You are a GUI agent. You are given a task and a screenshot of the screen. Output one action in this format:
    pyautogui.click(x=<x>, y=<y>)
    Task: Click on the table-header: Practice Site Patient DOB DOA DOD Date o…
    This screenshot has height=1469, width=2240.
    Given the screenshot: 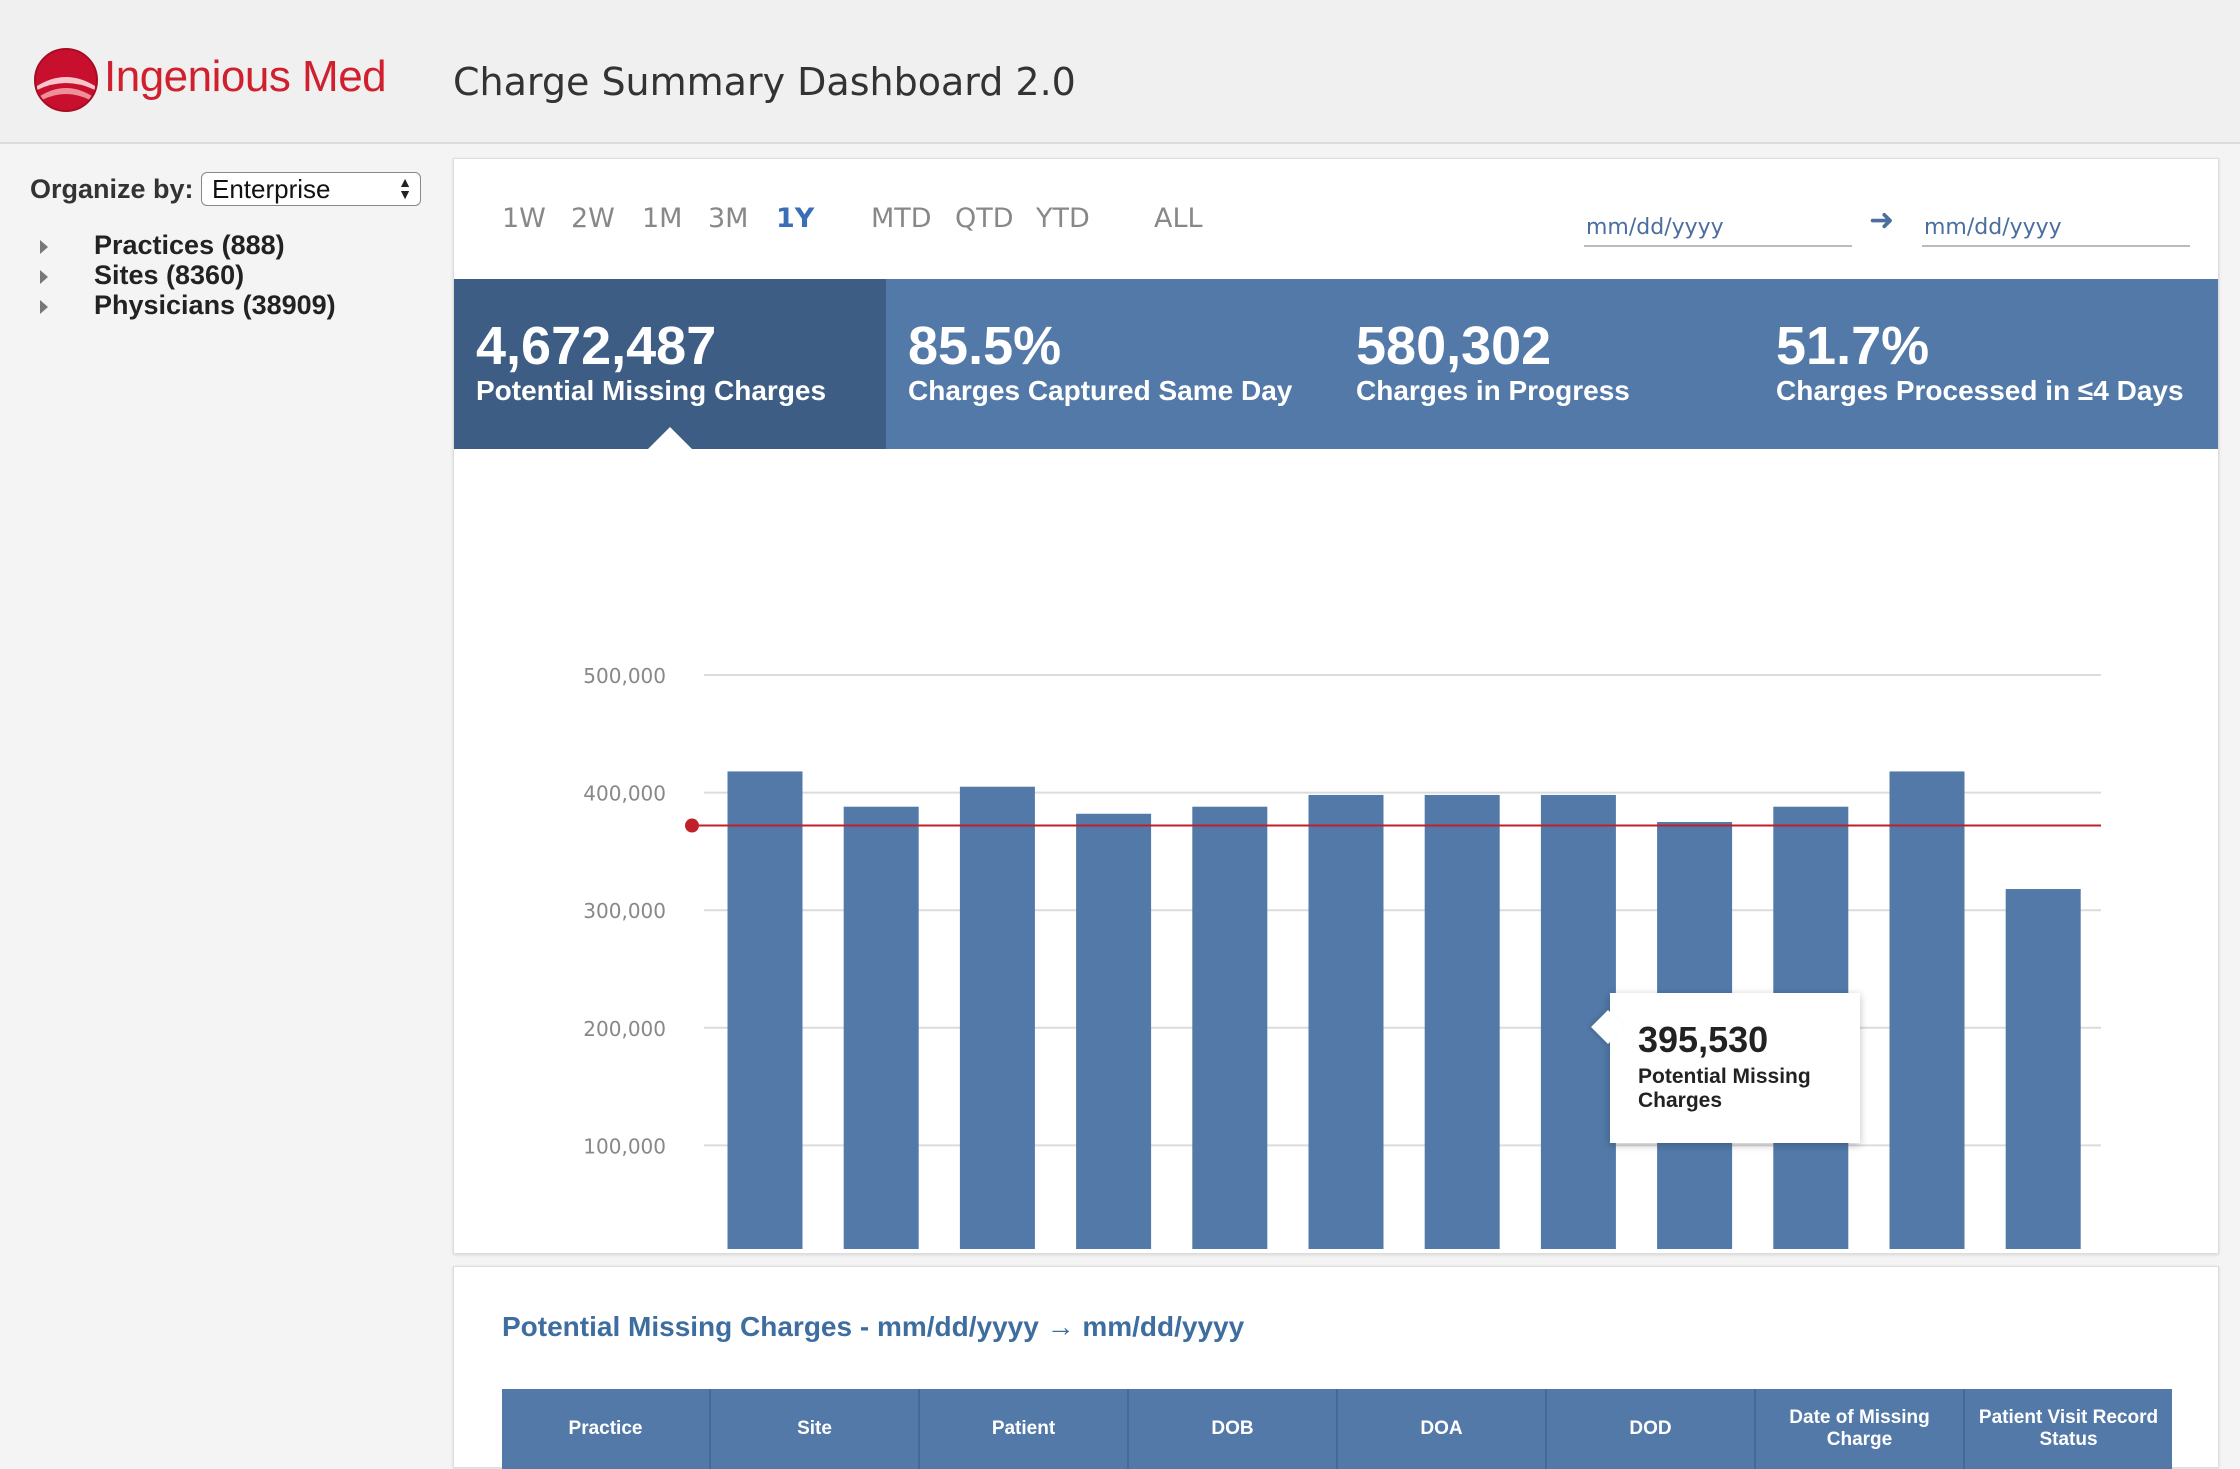 What is the action you would take?
    pyautogui.click(x=1337, y=1429)
    